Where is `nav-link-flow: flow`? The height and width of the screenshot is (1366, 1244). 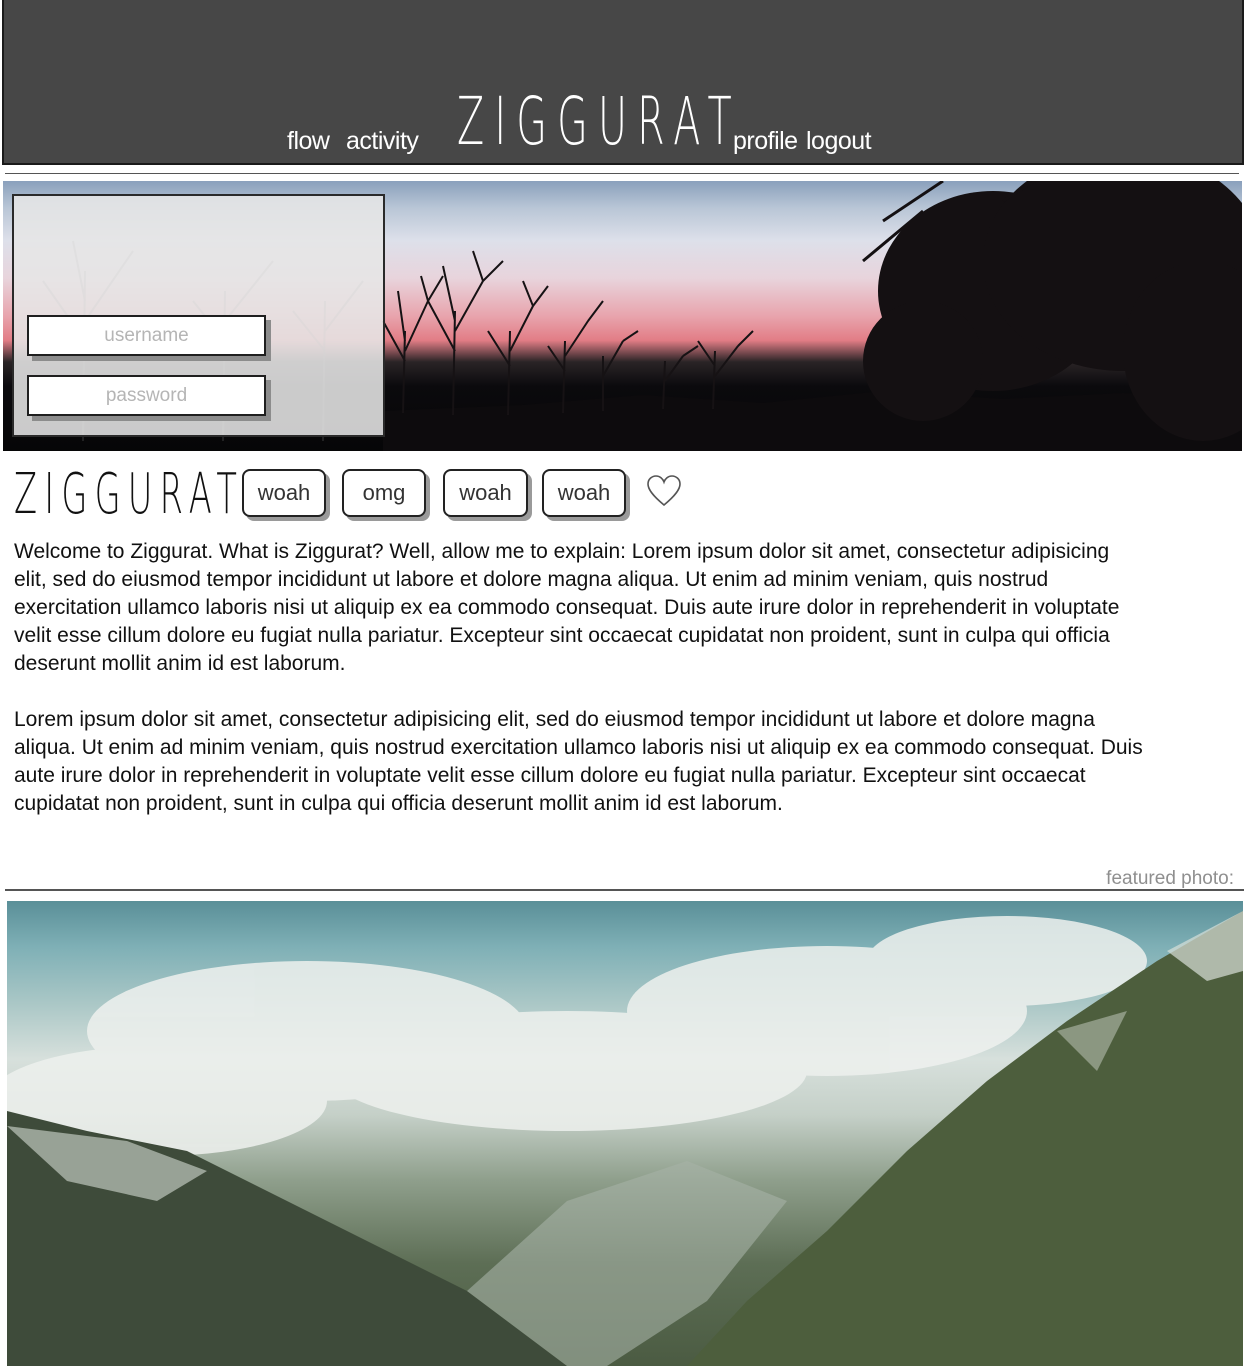 nav-link-flow: flow is located at coordinates (308, 141).